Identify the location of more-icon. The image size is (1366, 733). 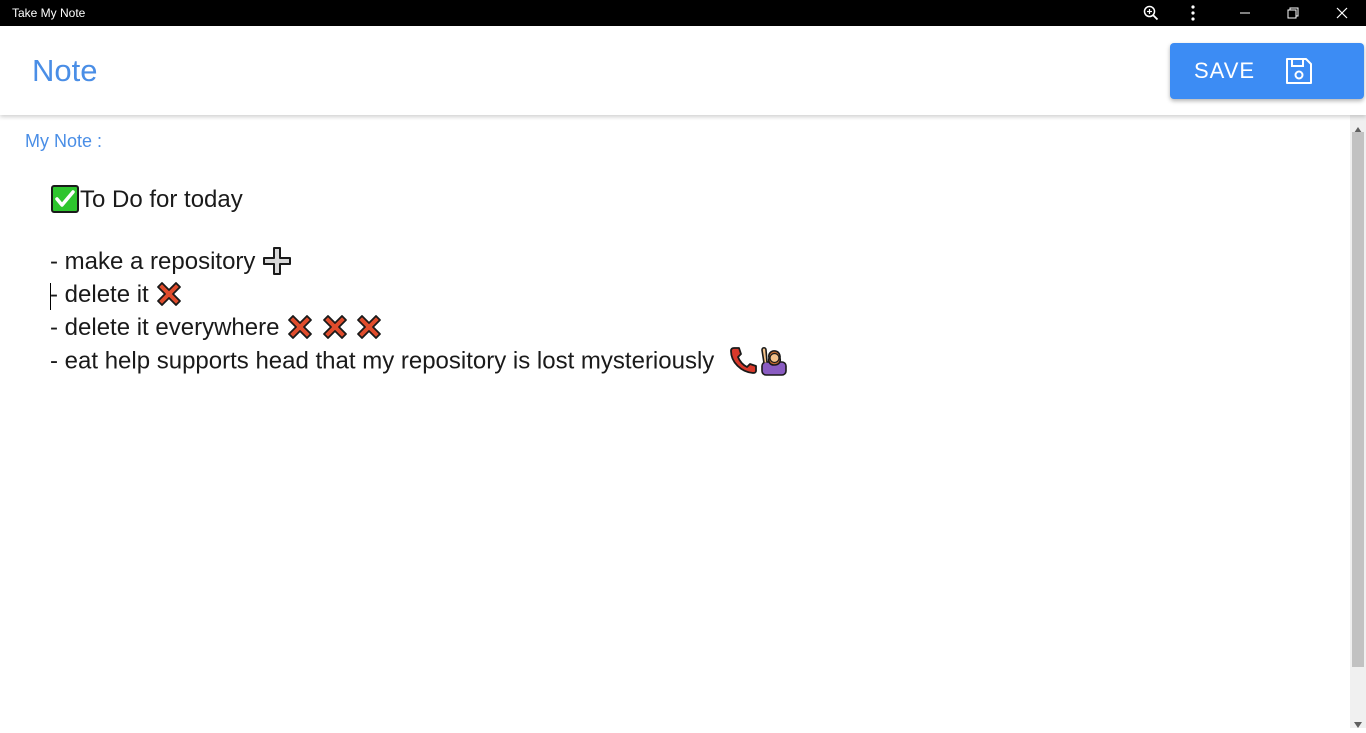
(1193, 13).